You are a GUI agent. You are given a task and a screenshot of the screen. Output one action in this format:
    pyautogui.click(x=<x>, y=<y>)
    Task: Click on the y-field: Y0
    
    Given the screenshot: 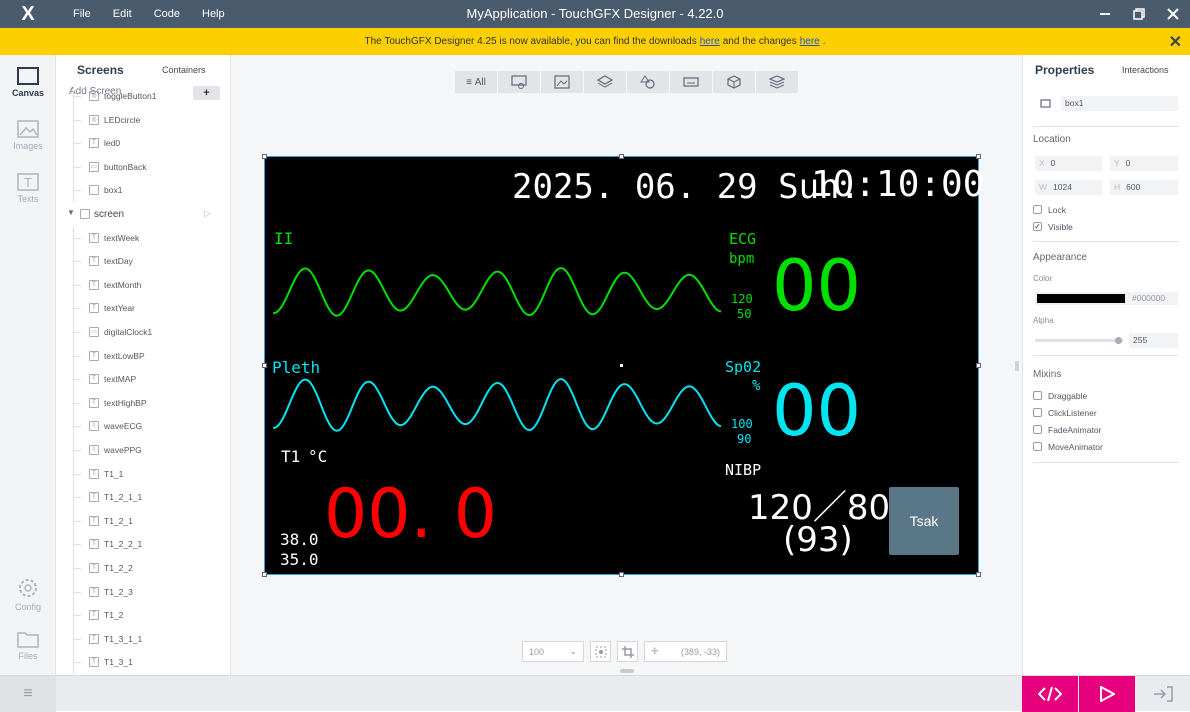 What is the action you would take?
    pyautogui.click(x=1144, y=163)
    